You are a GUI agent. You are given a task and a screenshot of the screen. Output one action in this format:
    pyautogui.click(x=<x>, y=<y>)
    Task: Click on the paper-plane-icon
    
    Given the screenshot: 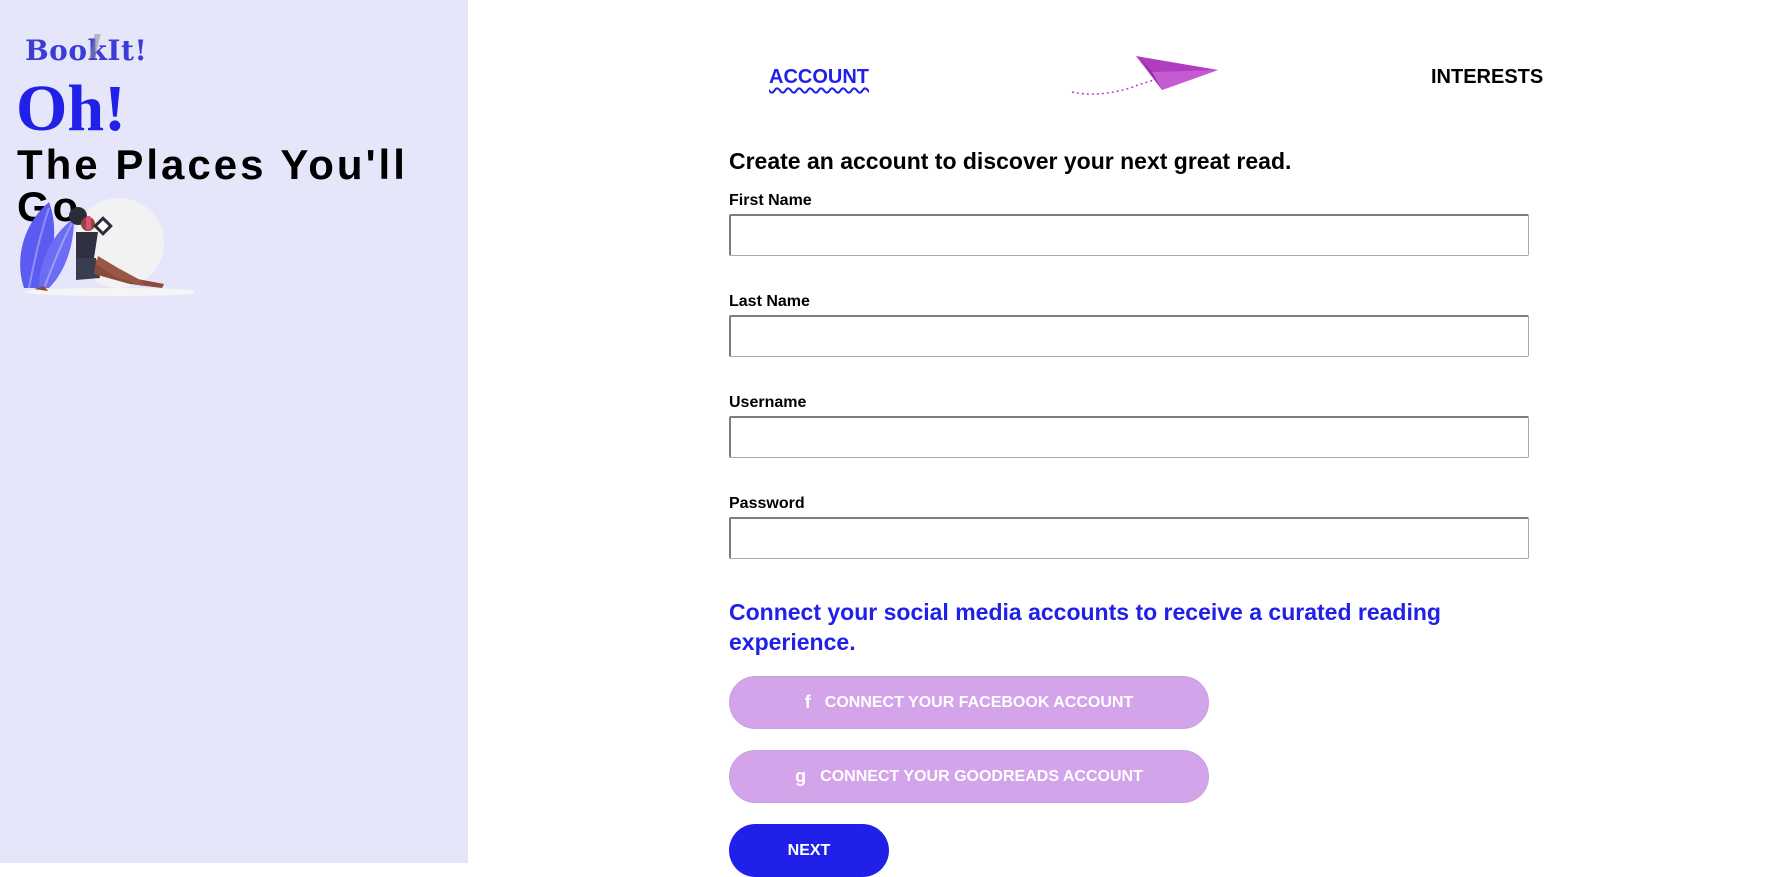 What is the action you would take?
    pyautogui.click(x=1144, y=75)
    